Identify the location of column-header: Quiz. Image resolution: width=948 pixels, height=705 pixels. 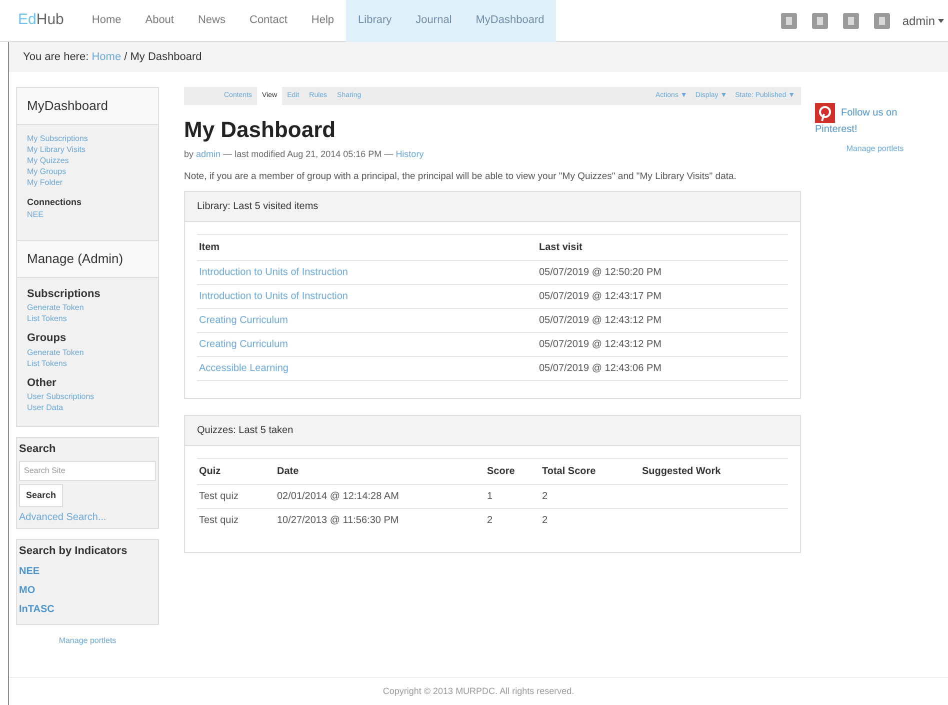
(236, 471).